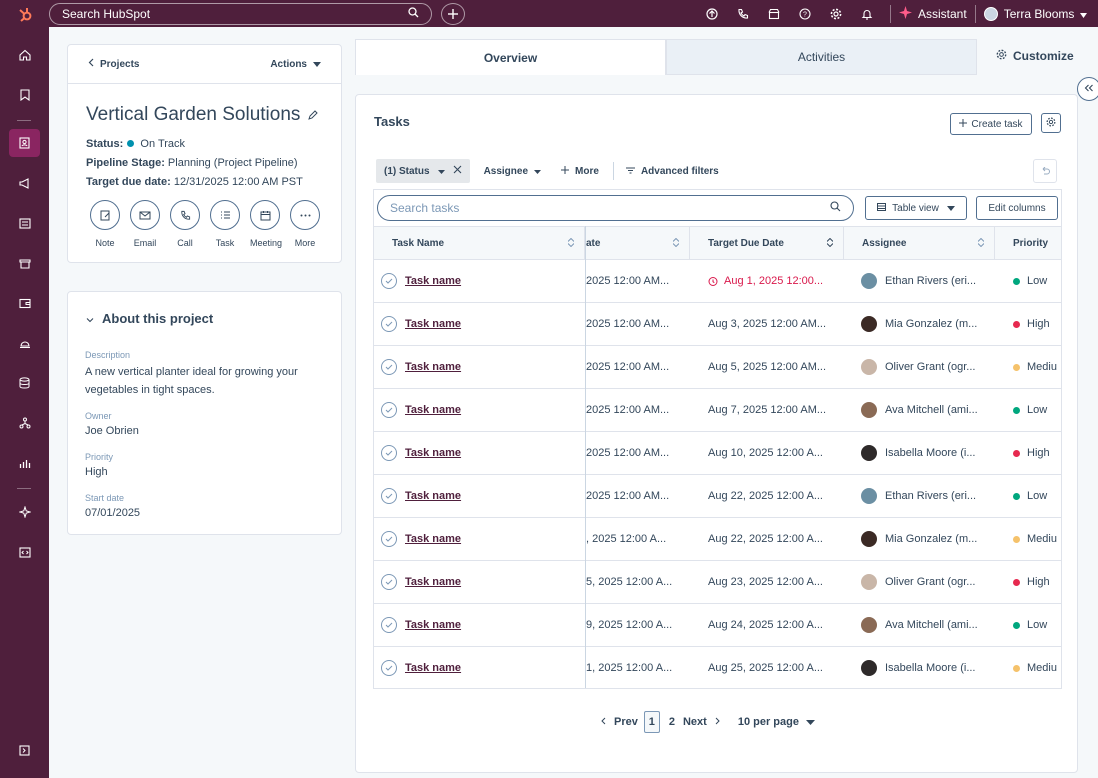  Describe the element at coordinates (615, 208) in the screenshot. I see `search-tasks-input: Search tasks` at that location.